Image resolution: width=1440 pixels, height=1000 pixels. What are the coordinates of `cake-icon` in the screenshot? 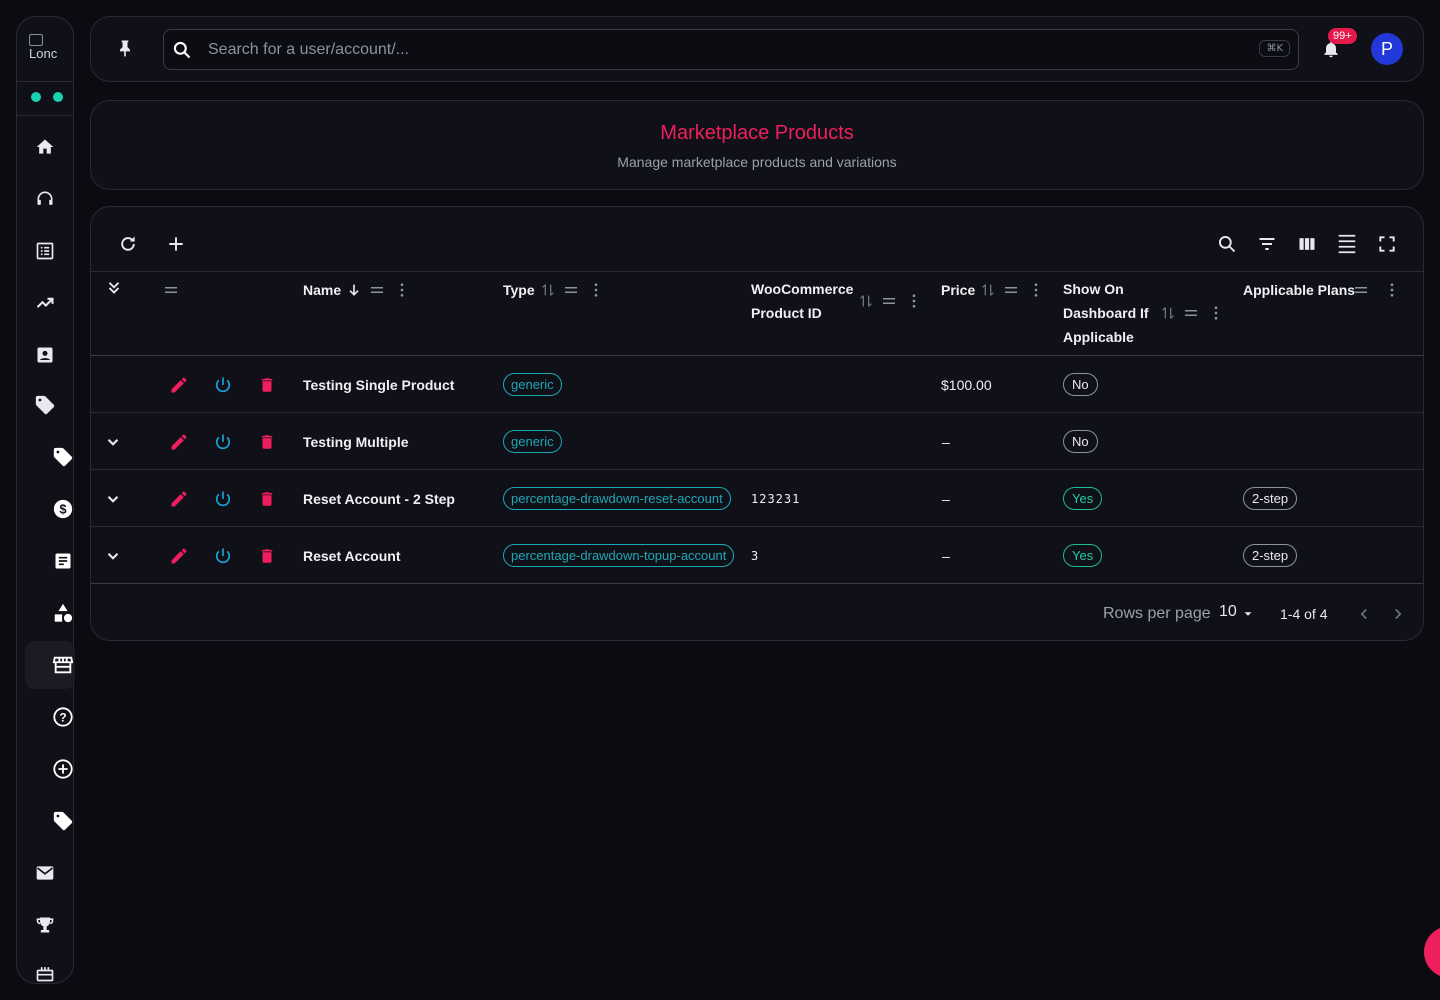 It's located at (45, 973).